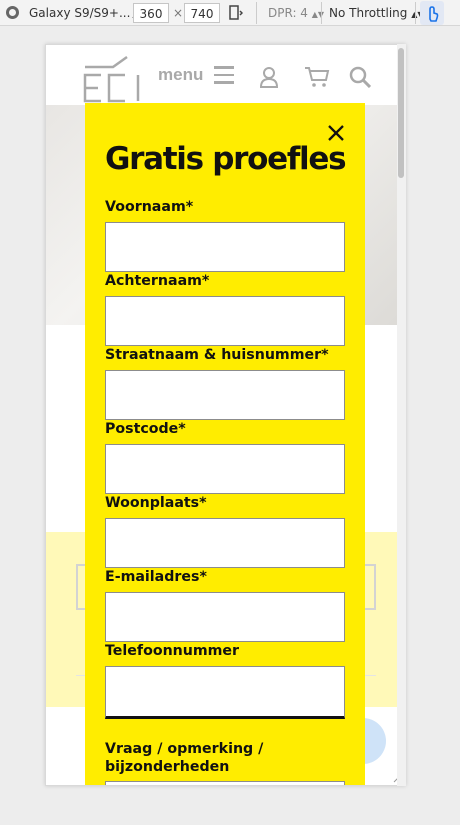 Image resolution: width=460 pixels, height=825 pixels. What do you see at coordinates (296, 13) in the screenshot?
I see `dpr-select: DPR: 4 ▲▼` at bounding box center [296, 13].